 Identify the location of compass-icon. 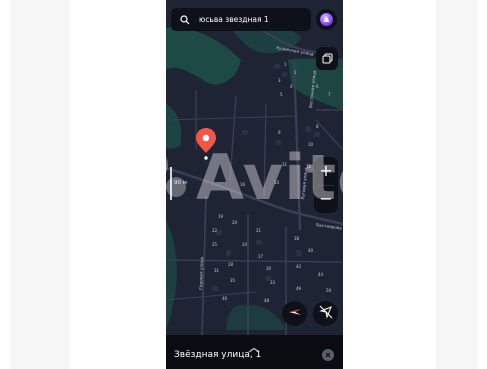
(295, 313).